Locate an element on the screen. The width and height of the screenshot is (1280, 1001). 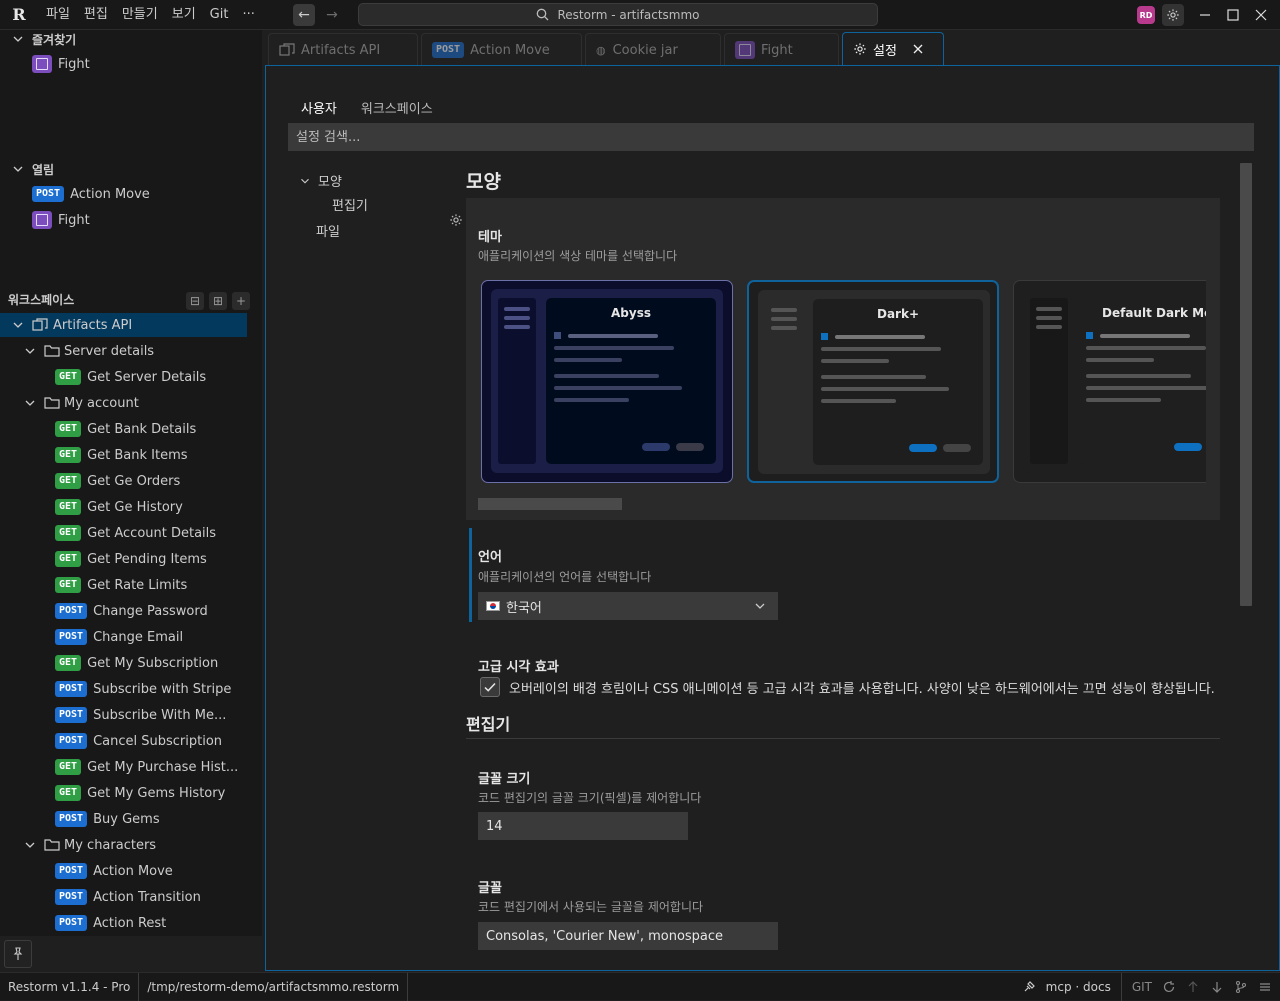
menu-more: ··· is located at coordinates (248, 15).